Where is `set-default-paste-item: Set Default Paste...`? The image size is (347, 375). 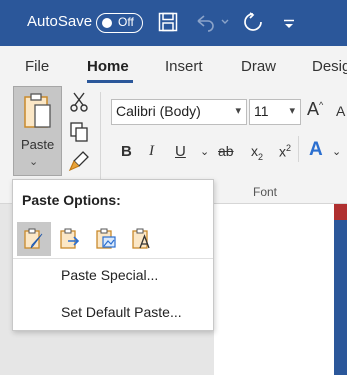 set-default-paste-item: Set Default Paste... is located at coordinates (121, 312).